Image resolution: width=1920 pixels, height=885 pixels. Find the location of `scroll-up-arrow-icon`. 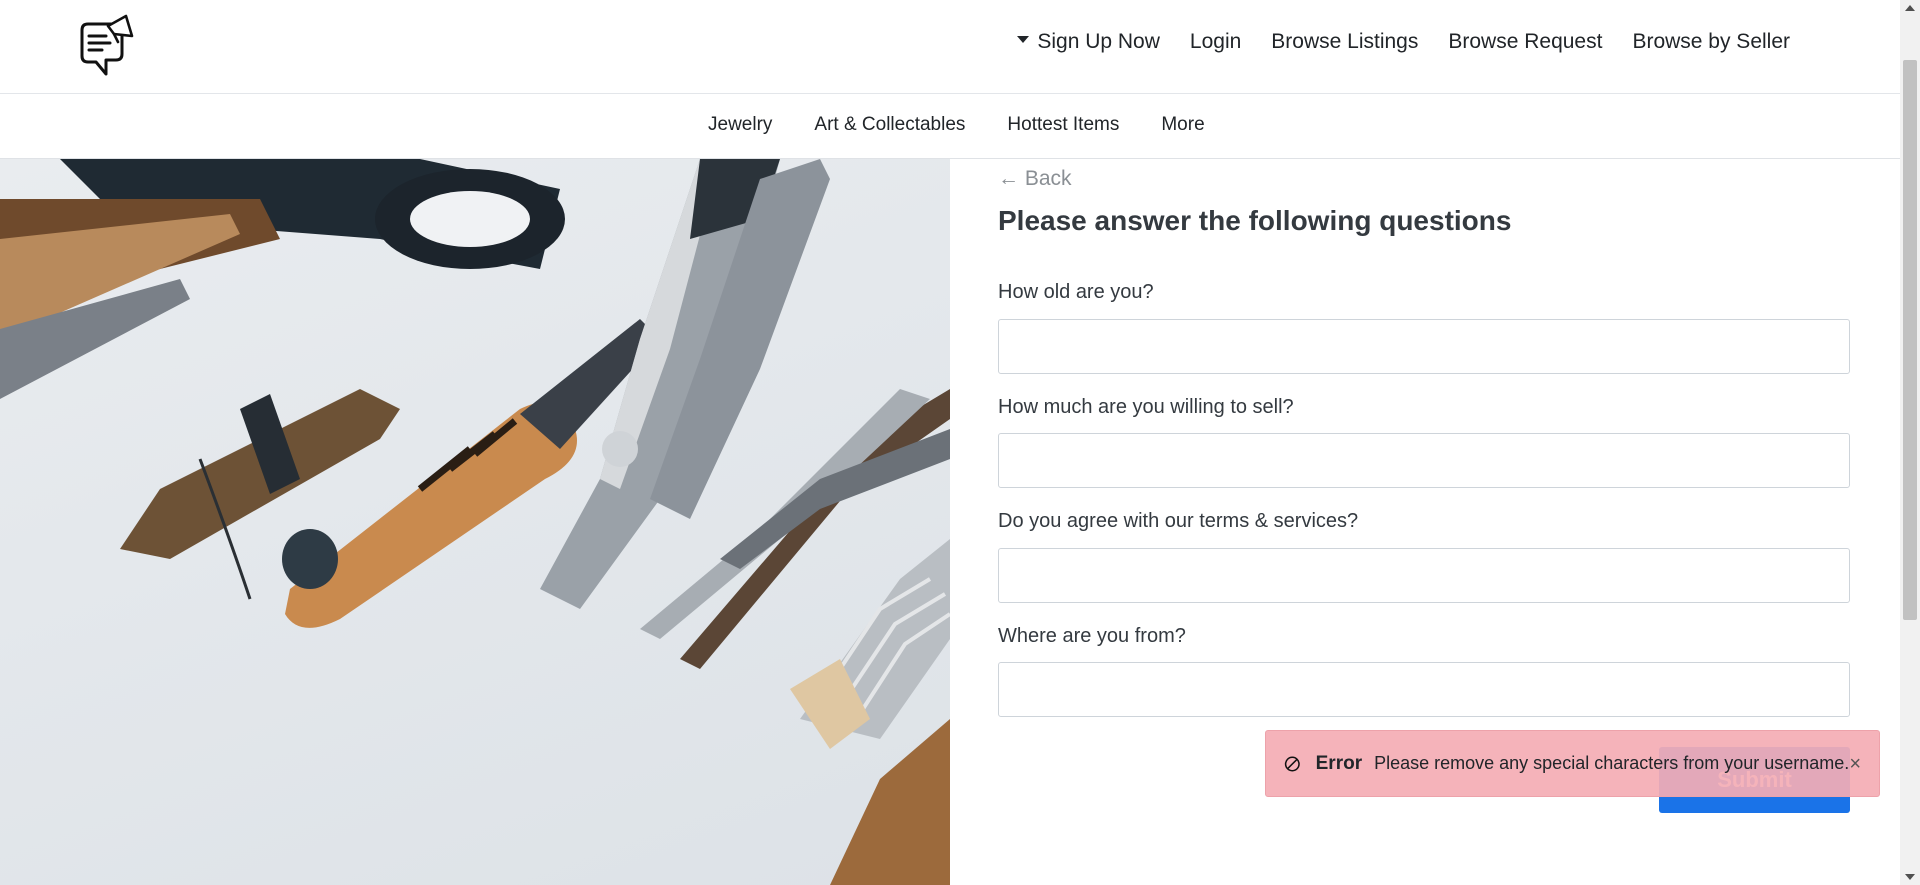

scroll-up-arrow-icon is located at coordinates (1910, 8).